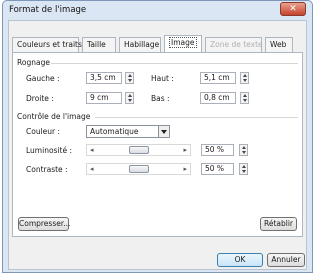 Image resolution: width=320 pixels, height=275 pixels. I want to click on contrast-slider: ◂ ▸, so click(138, 169).